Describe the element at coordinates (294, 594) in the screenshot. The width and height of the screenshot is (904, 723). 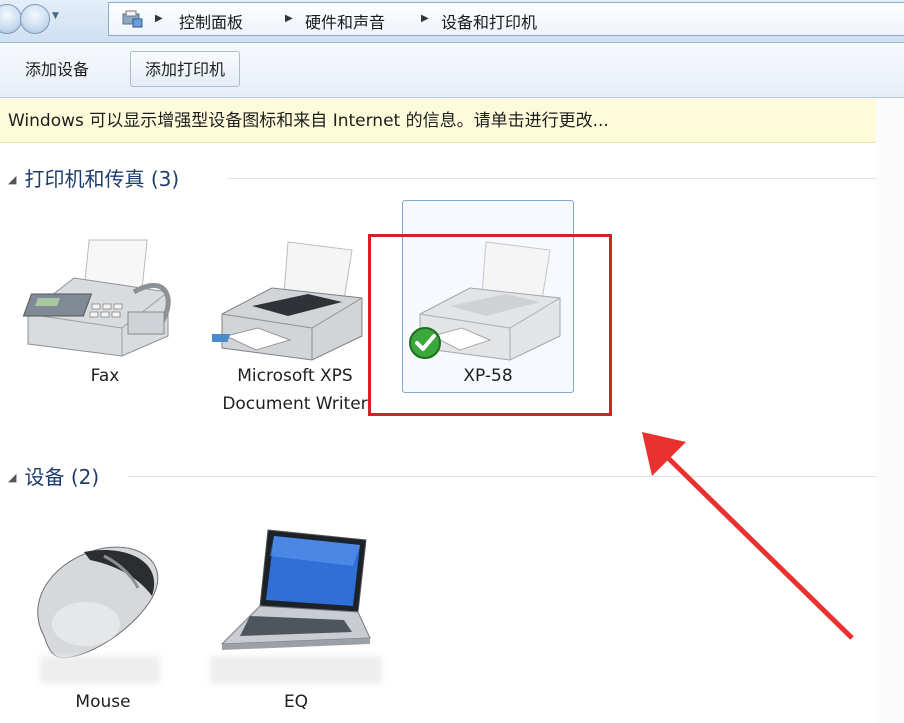
I see `laptop-icon` at that location.